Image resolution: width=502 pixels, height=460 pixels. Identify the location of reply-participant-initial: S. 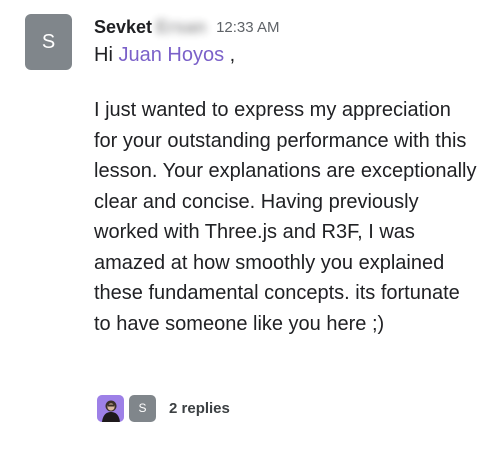
(142, 408).